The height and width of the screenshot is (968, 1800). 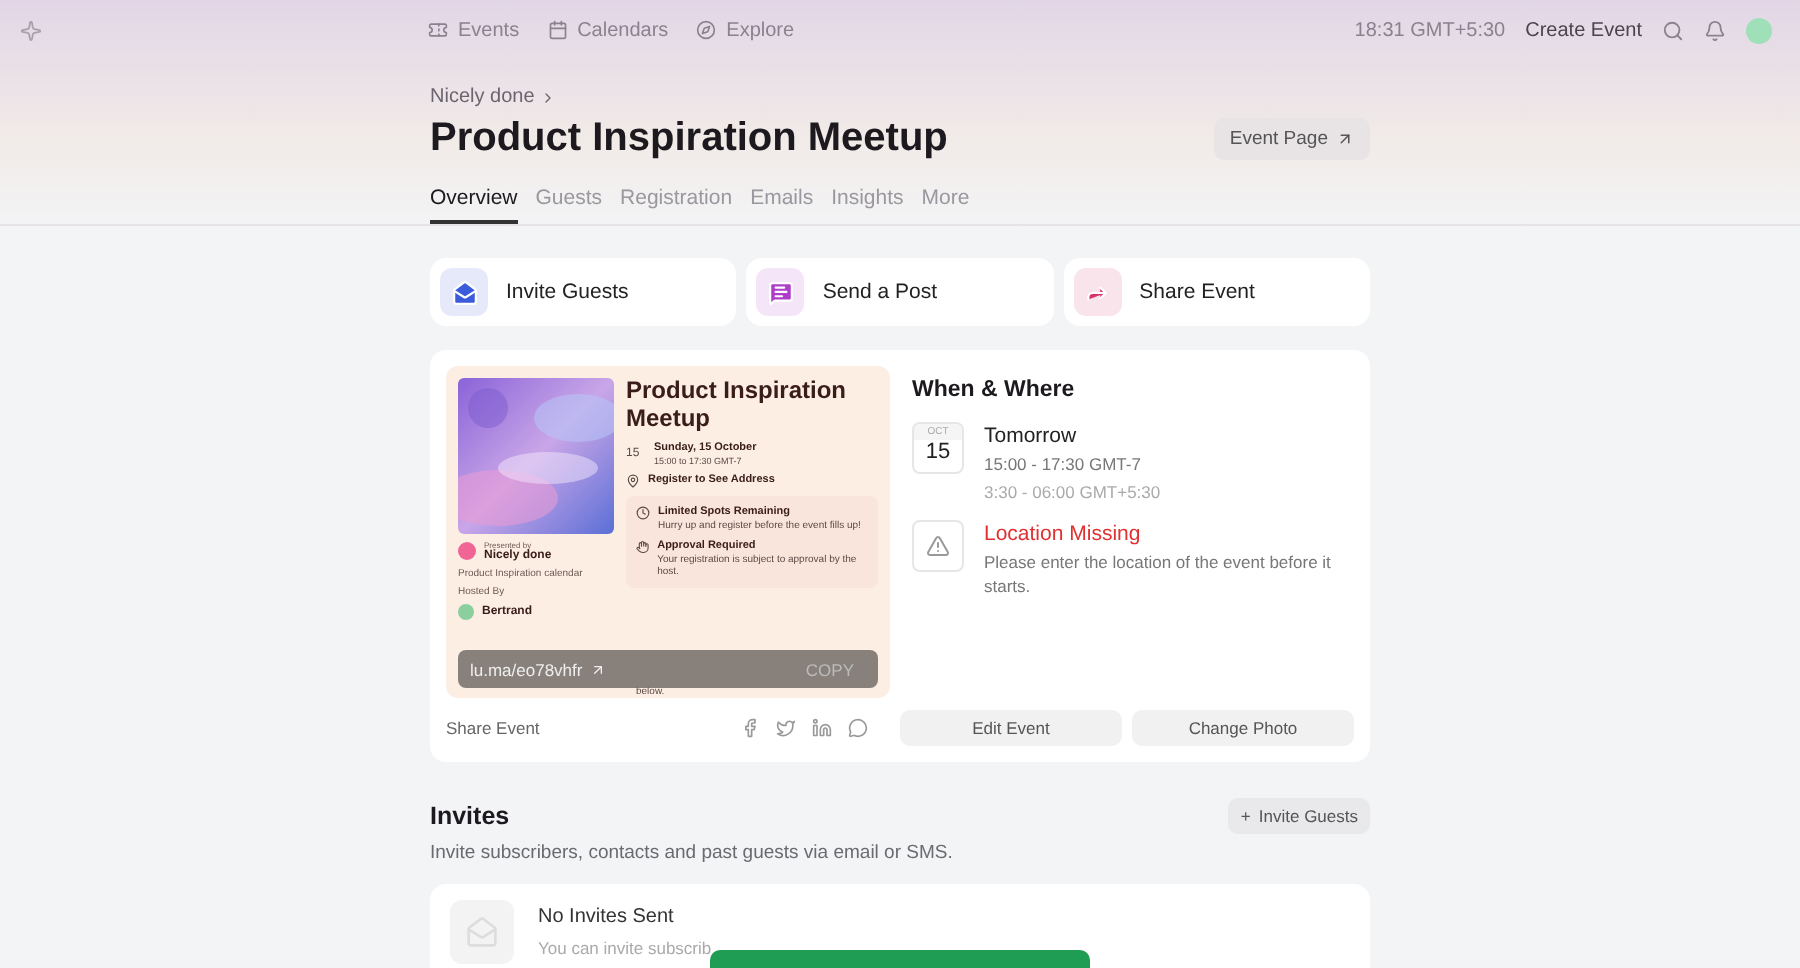 What do you see at coordinates (607, 917) in the screenshot?
I see `empty-title: No Invites Sent` at bounding box center [607, 917].